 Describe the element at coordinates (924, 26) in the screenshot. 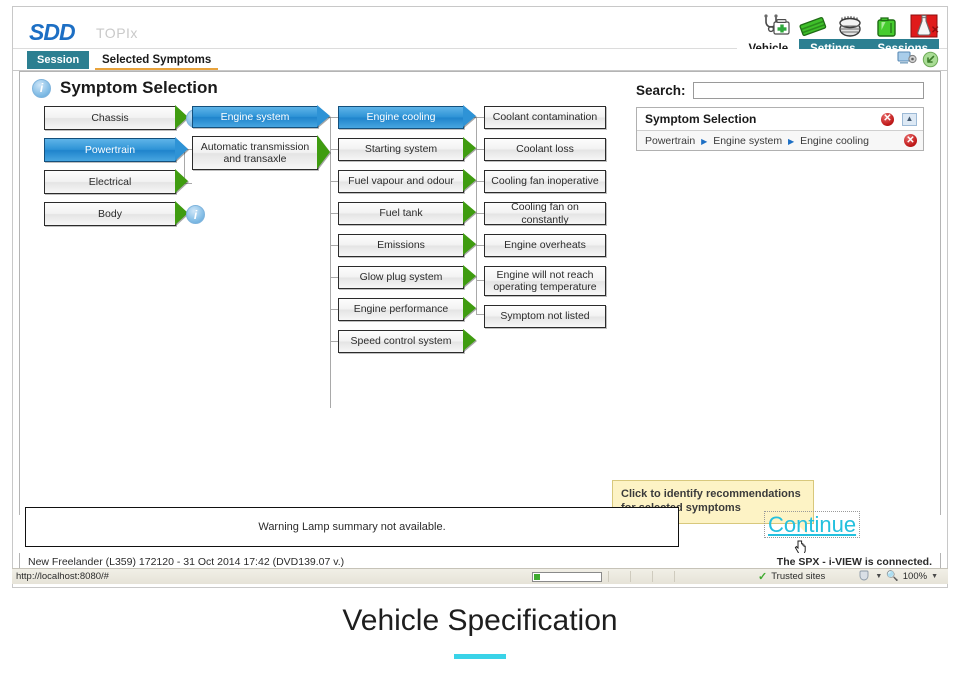

I see `fluid-bottle-icon: ✕` at that location.